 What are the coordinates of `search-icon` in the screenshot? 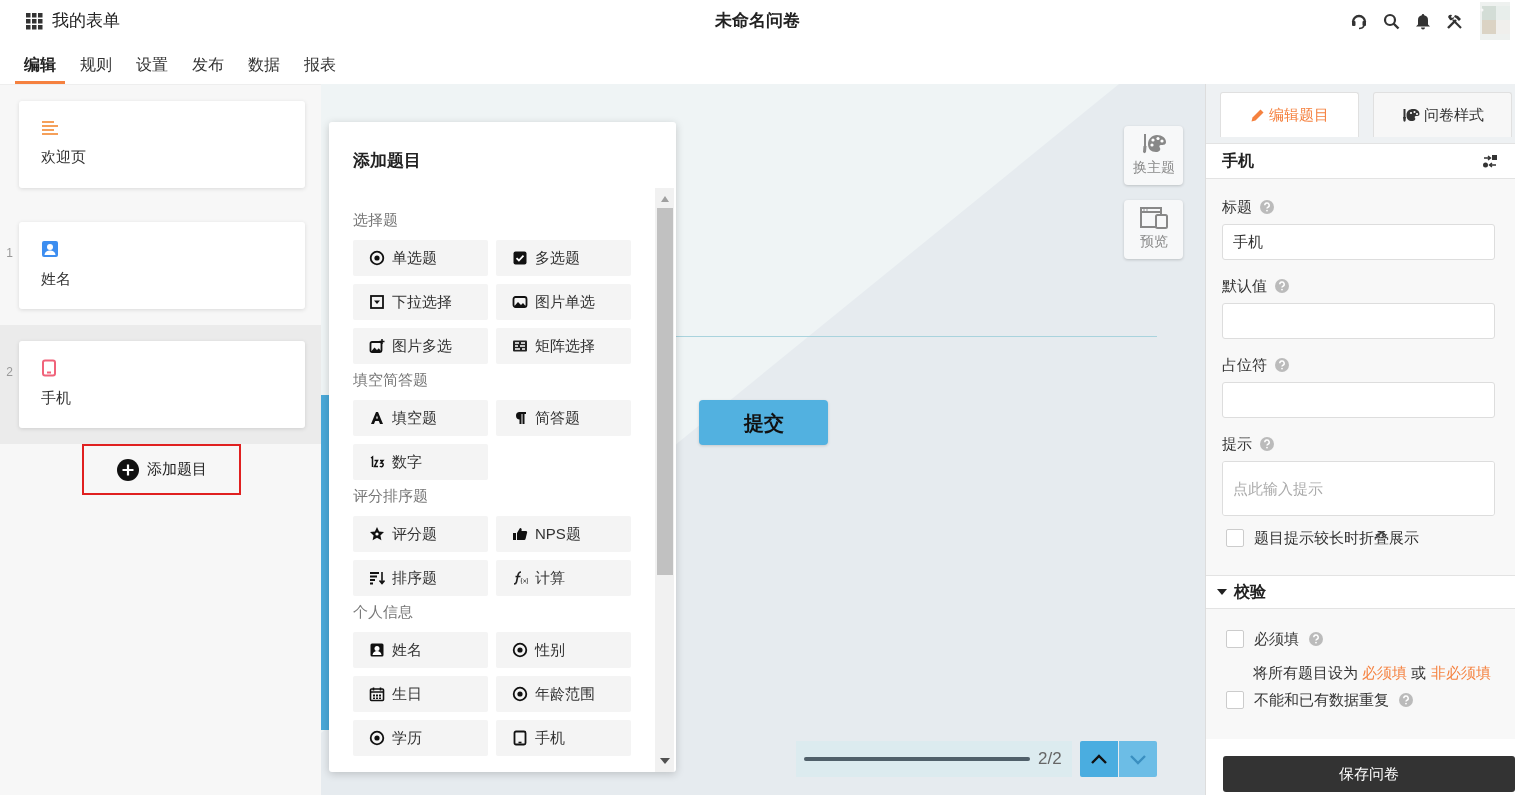 It's located at (1391, 21).